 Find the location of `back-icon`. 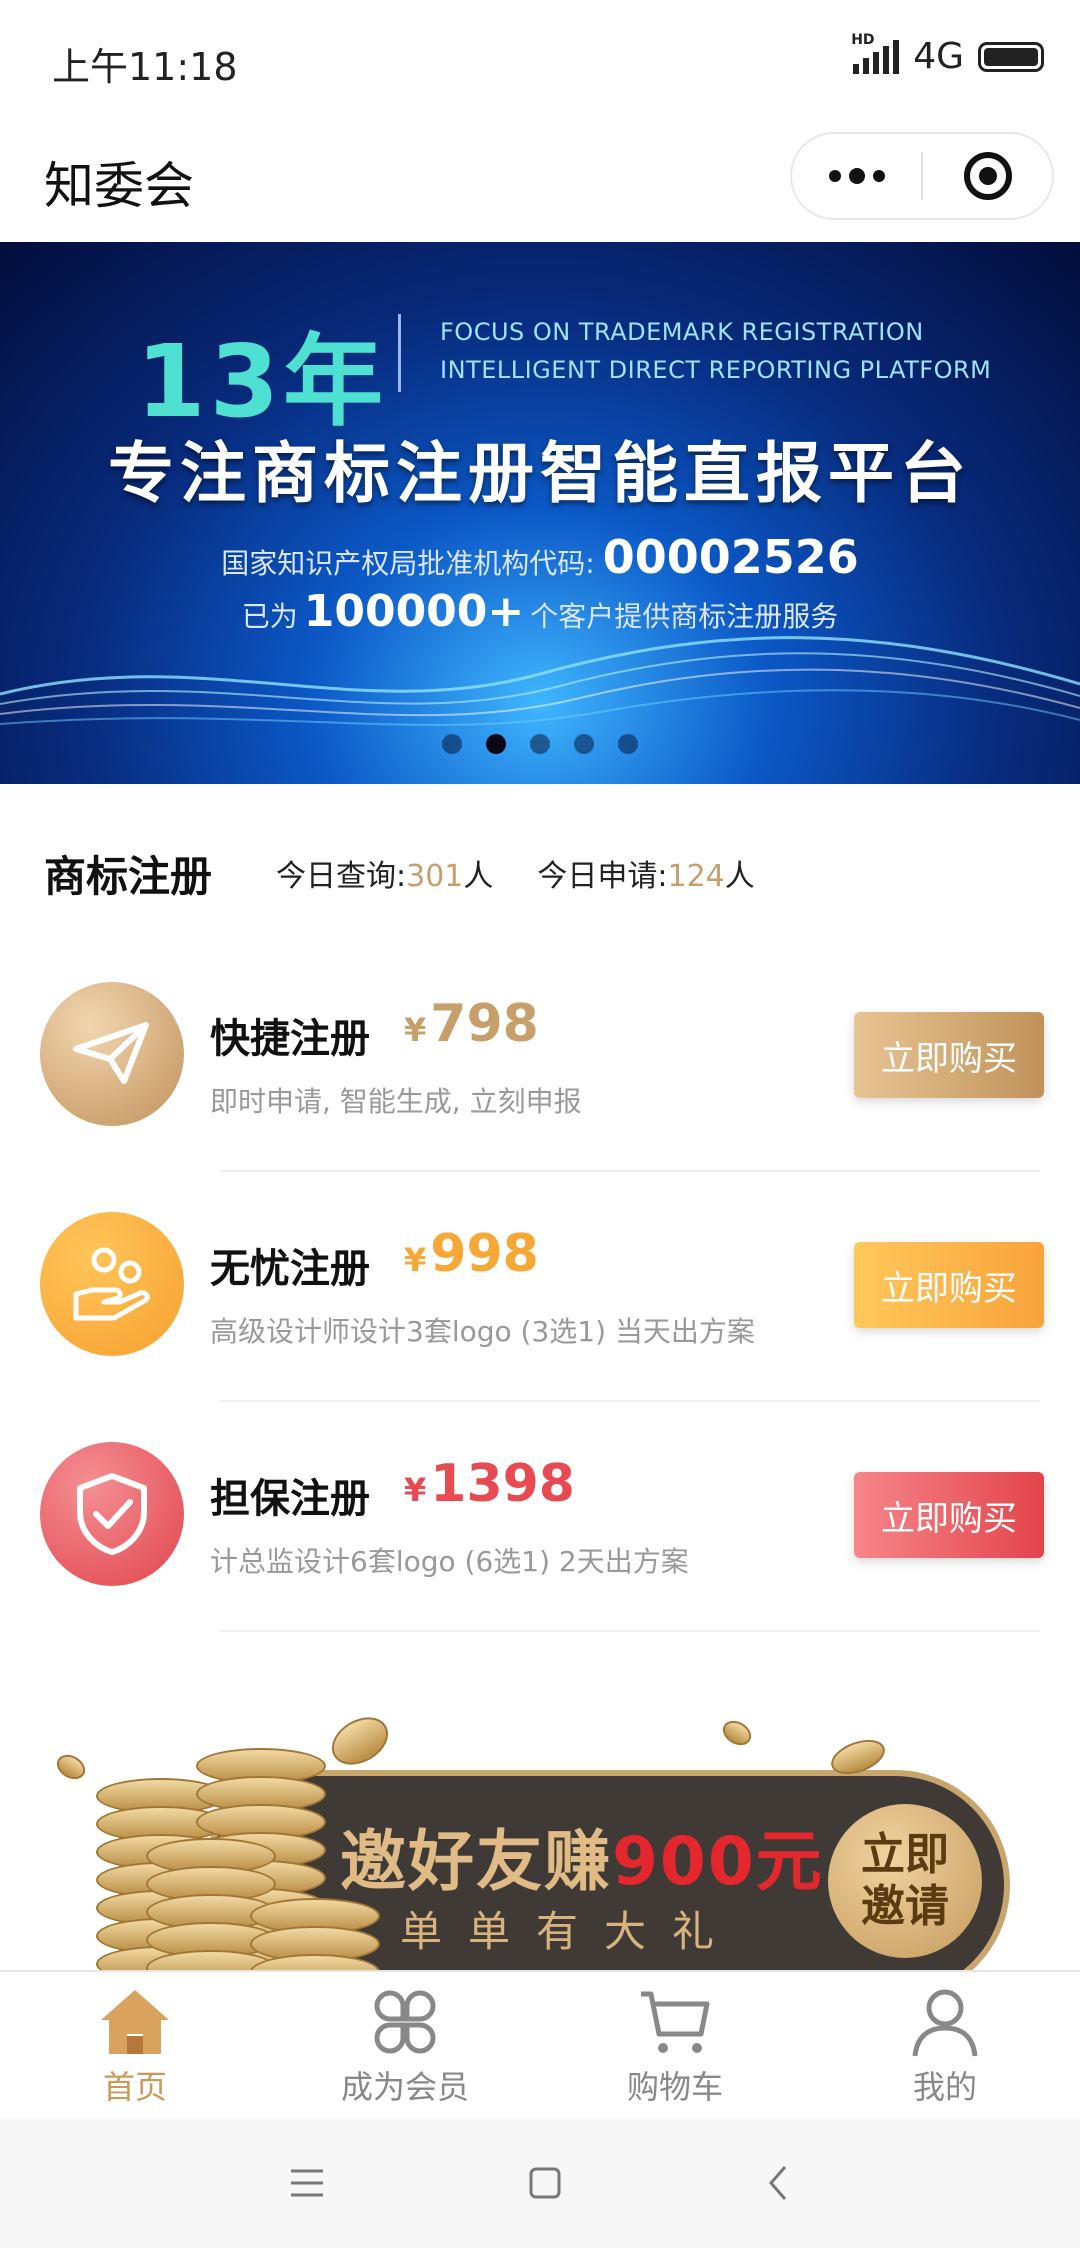

back-icon is located at coordinates (778, 2183).